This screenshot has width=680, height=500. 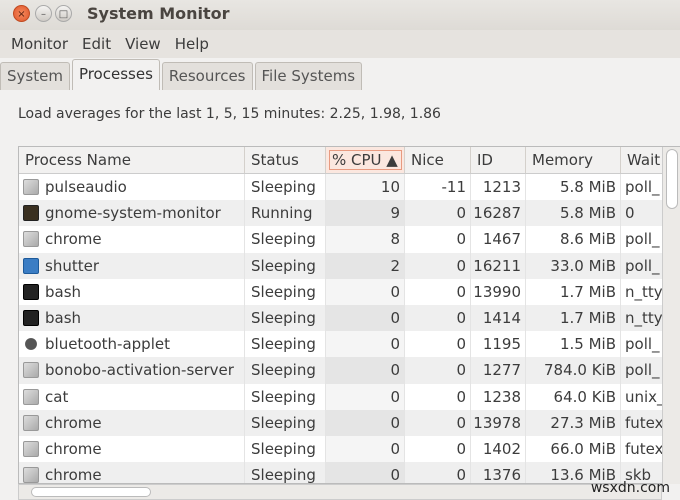 I want to click on menu-edit: Edit, so click(x=96, y=44).